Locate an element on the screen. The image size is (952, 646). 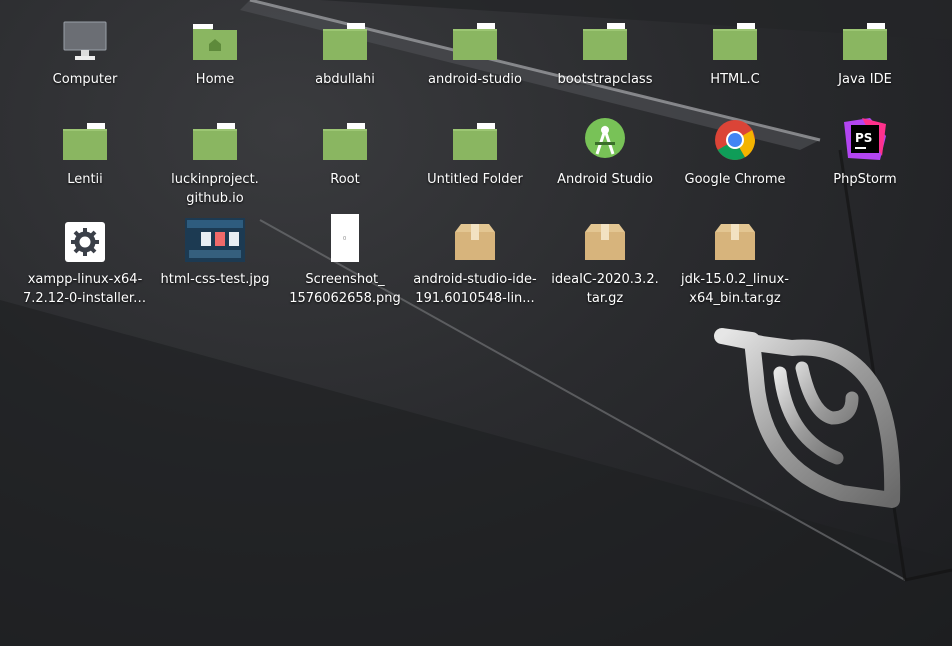
home-folder-icon is located at coordinates (215, 38).